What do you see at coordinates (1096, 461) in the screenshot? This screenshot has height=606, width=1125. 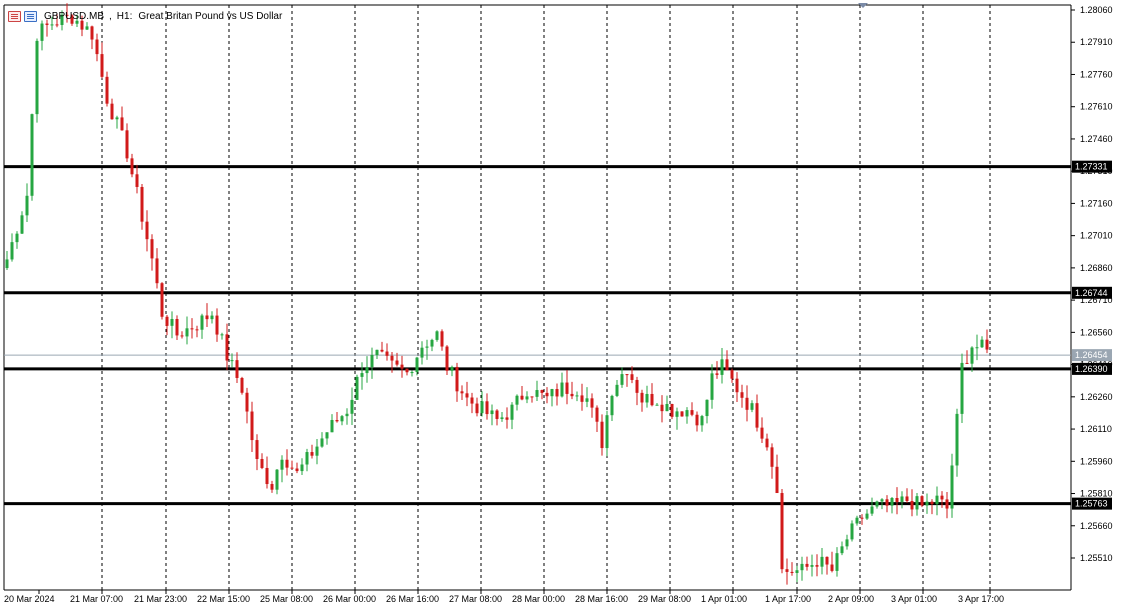 I see `price-tick-label: 1.25960` at bounding box center [1096, 461].